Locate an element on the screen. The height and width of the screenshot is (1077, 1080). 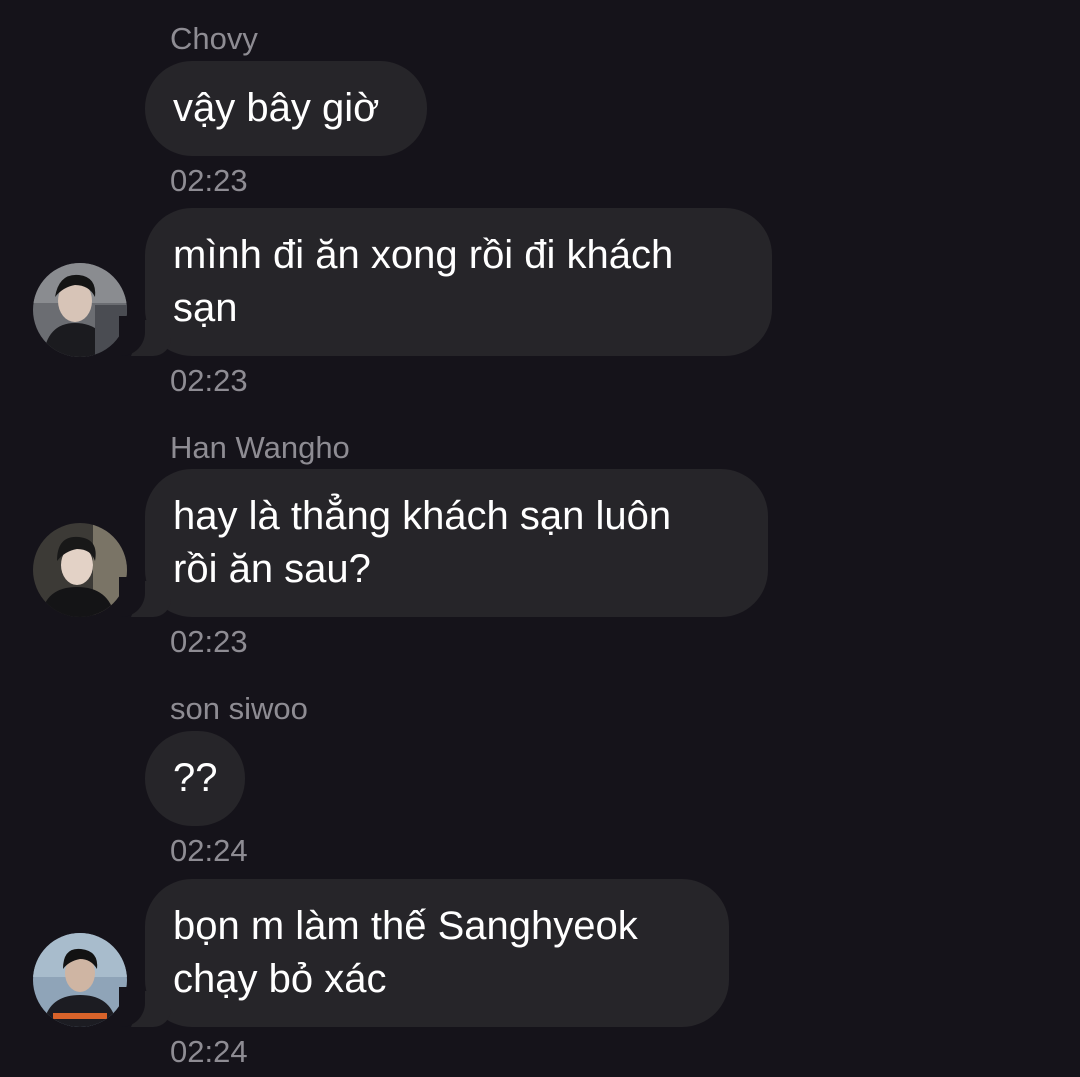
message-text: vậy bây giờ is located at coordinates (276, 108).